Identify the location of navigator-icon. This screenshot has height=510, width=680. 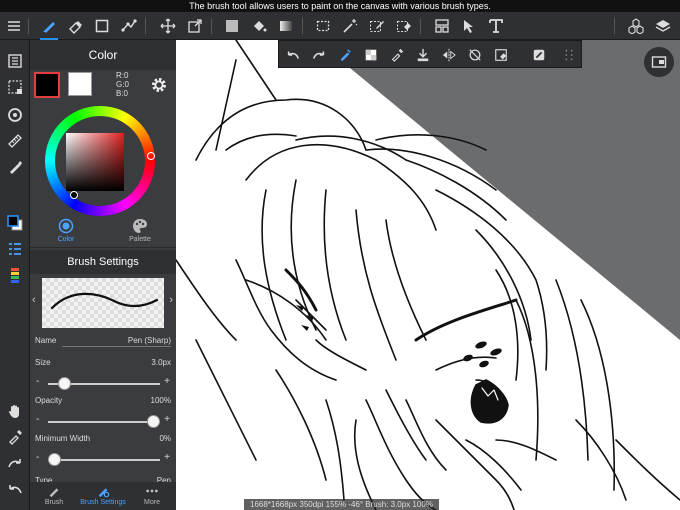
(659, 62).